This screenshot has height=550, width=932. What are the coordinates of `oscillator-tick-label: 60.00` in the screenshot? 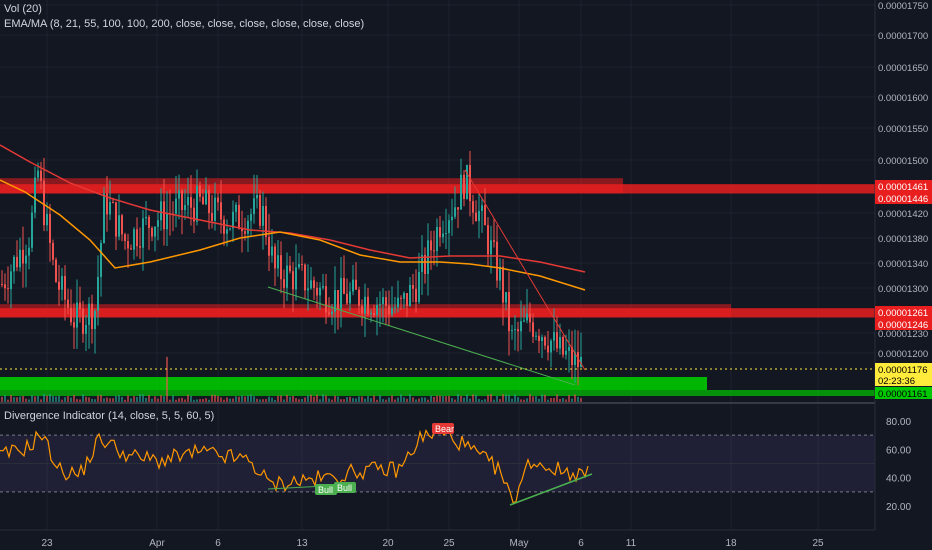 It's located at (898, 450).